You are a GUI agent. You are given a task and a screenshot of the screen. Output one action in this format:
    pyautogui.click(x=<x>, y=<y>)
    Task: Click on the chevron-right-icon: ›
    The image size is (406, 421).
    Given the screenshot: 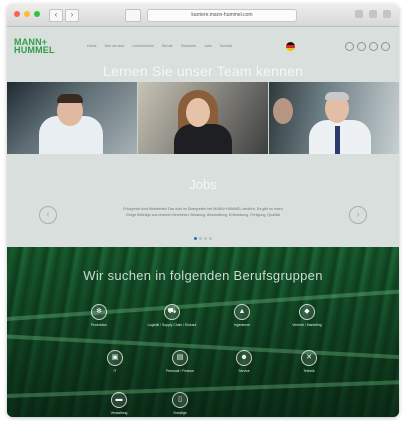 What is the action you would take?
    pyautogui.click(x=358, y=215)
    